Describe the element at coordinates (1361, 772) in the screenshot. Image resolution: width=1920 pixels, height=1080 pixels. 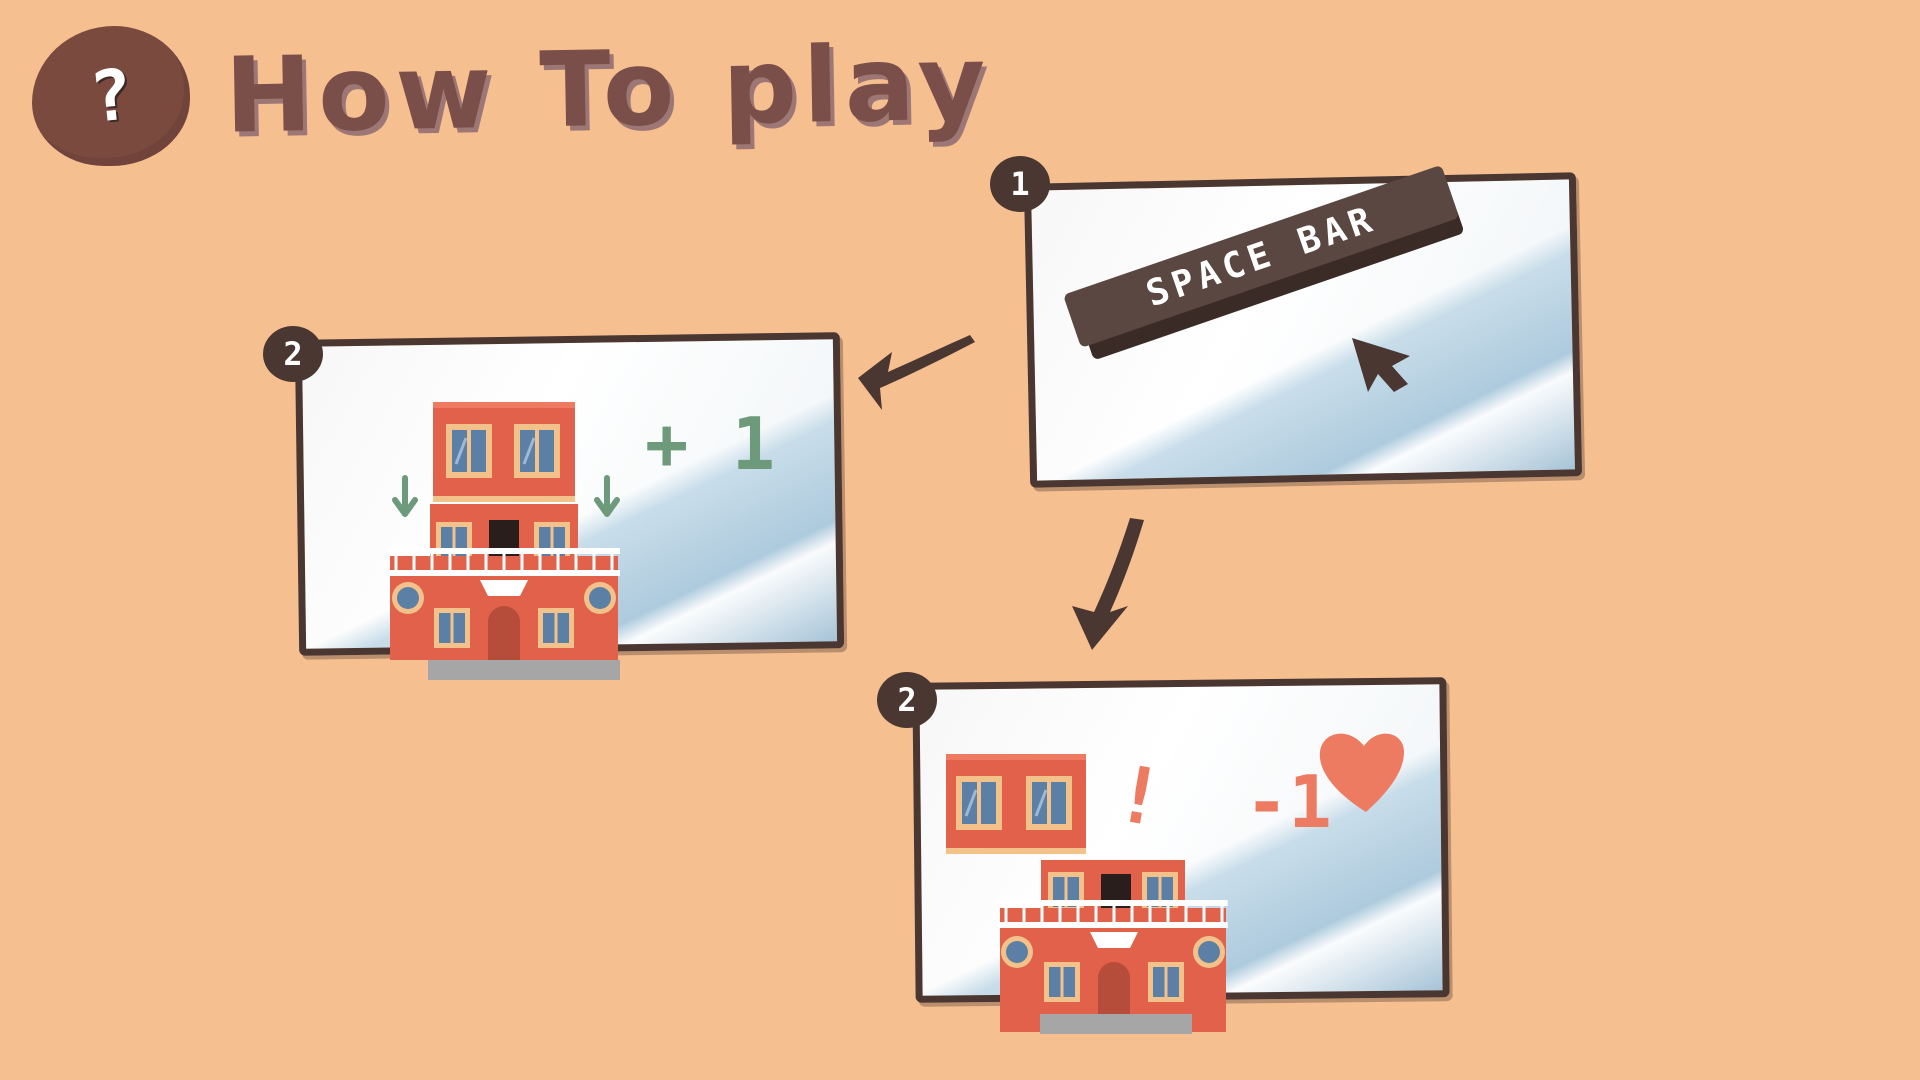
I see `heart-icon` at that location.